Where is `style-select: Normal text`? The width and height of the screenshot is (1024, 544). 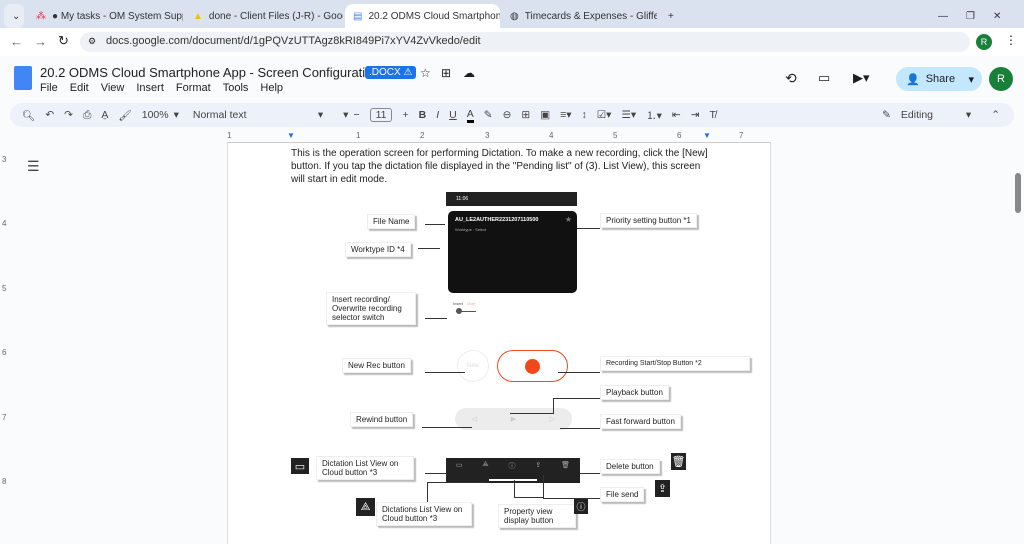 style-select: Normal text is located at coordinates (253, 115).